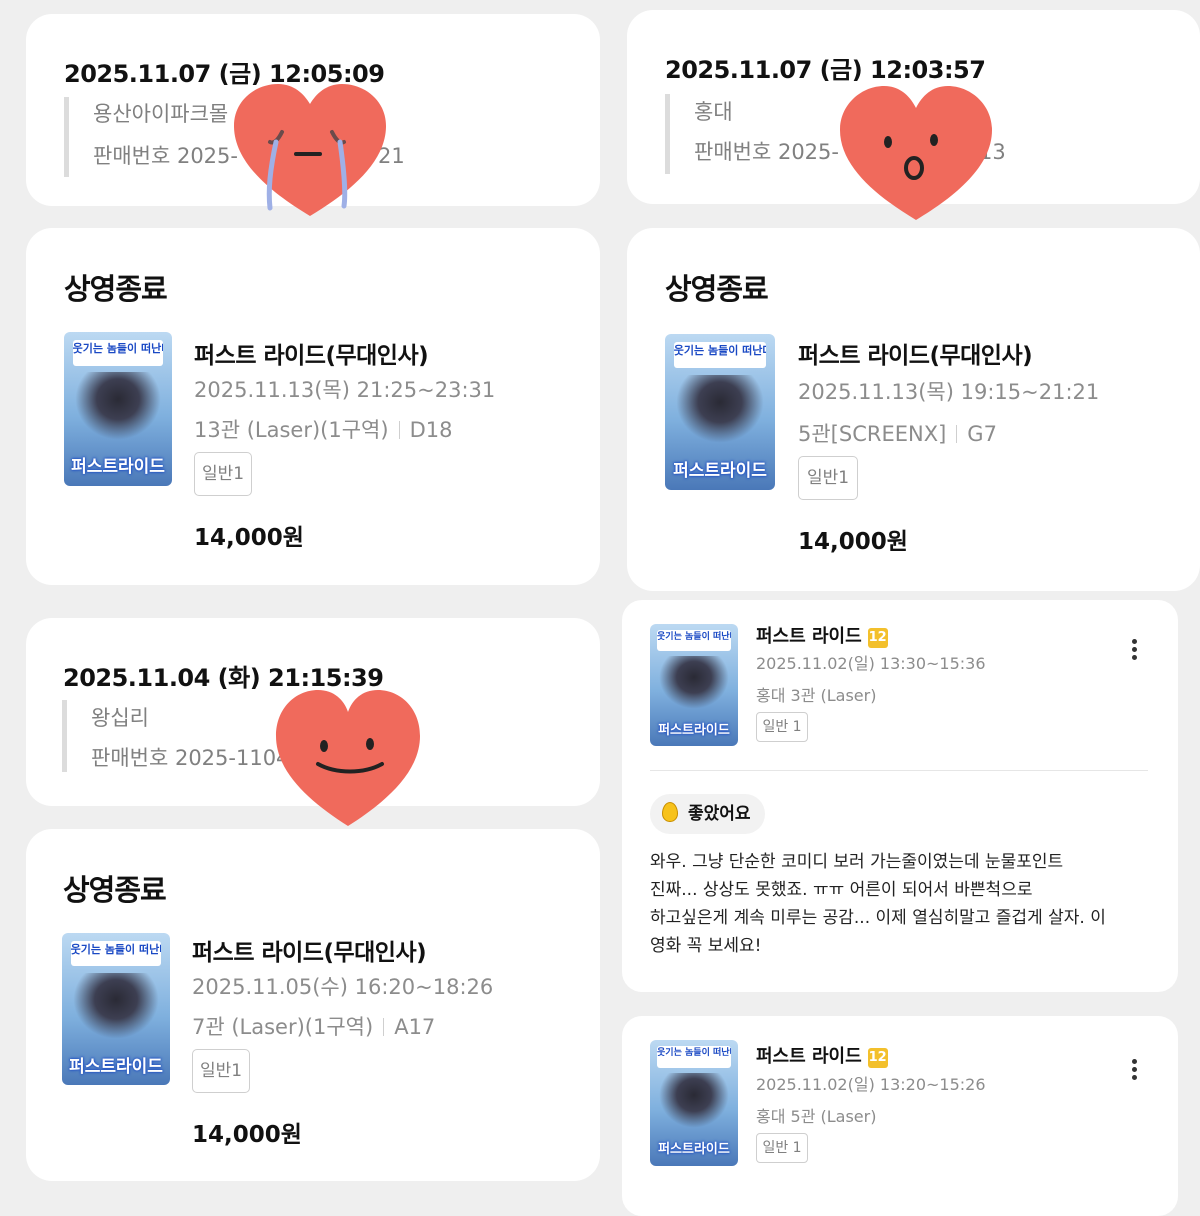 The height and width of the screenshot is (1216, 1200). Describe the element at coordinates (916, 153) in the screenshot. I see `surprised-heart-sticker` at that location.